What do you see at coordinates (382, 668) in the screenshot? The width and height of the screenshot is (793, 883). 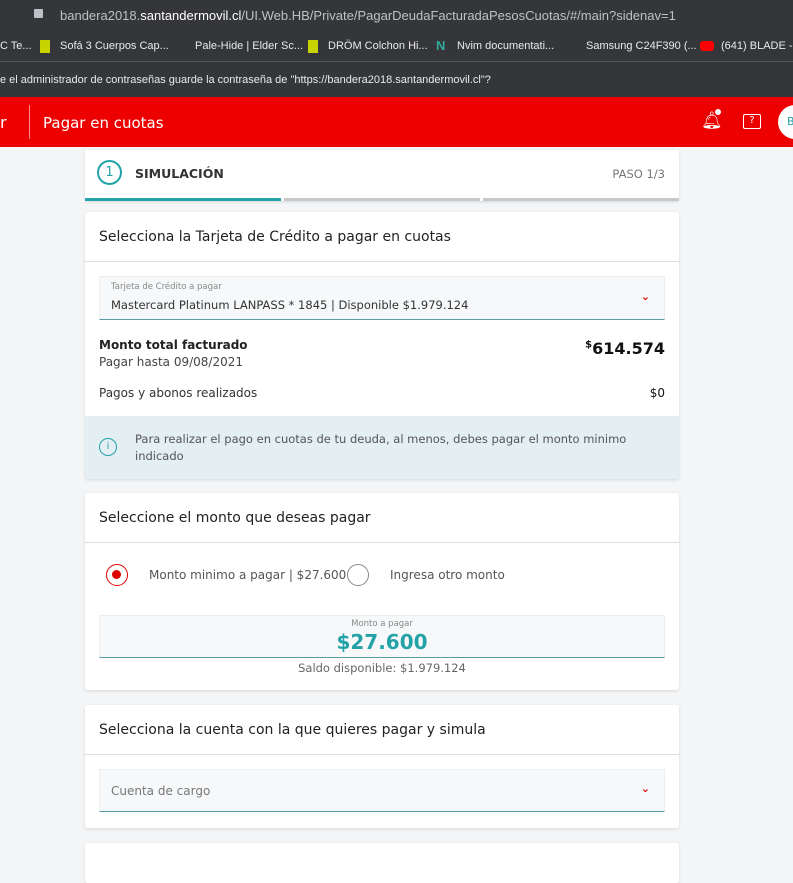 I see `balance-text: Saldo disponible: $1.979.124` at bounding box center [382, 668].